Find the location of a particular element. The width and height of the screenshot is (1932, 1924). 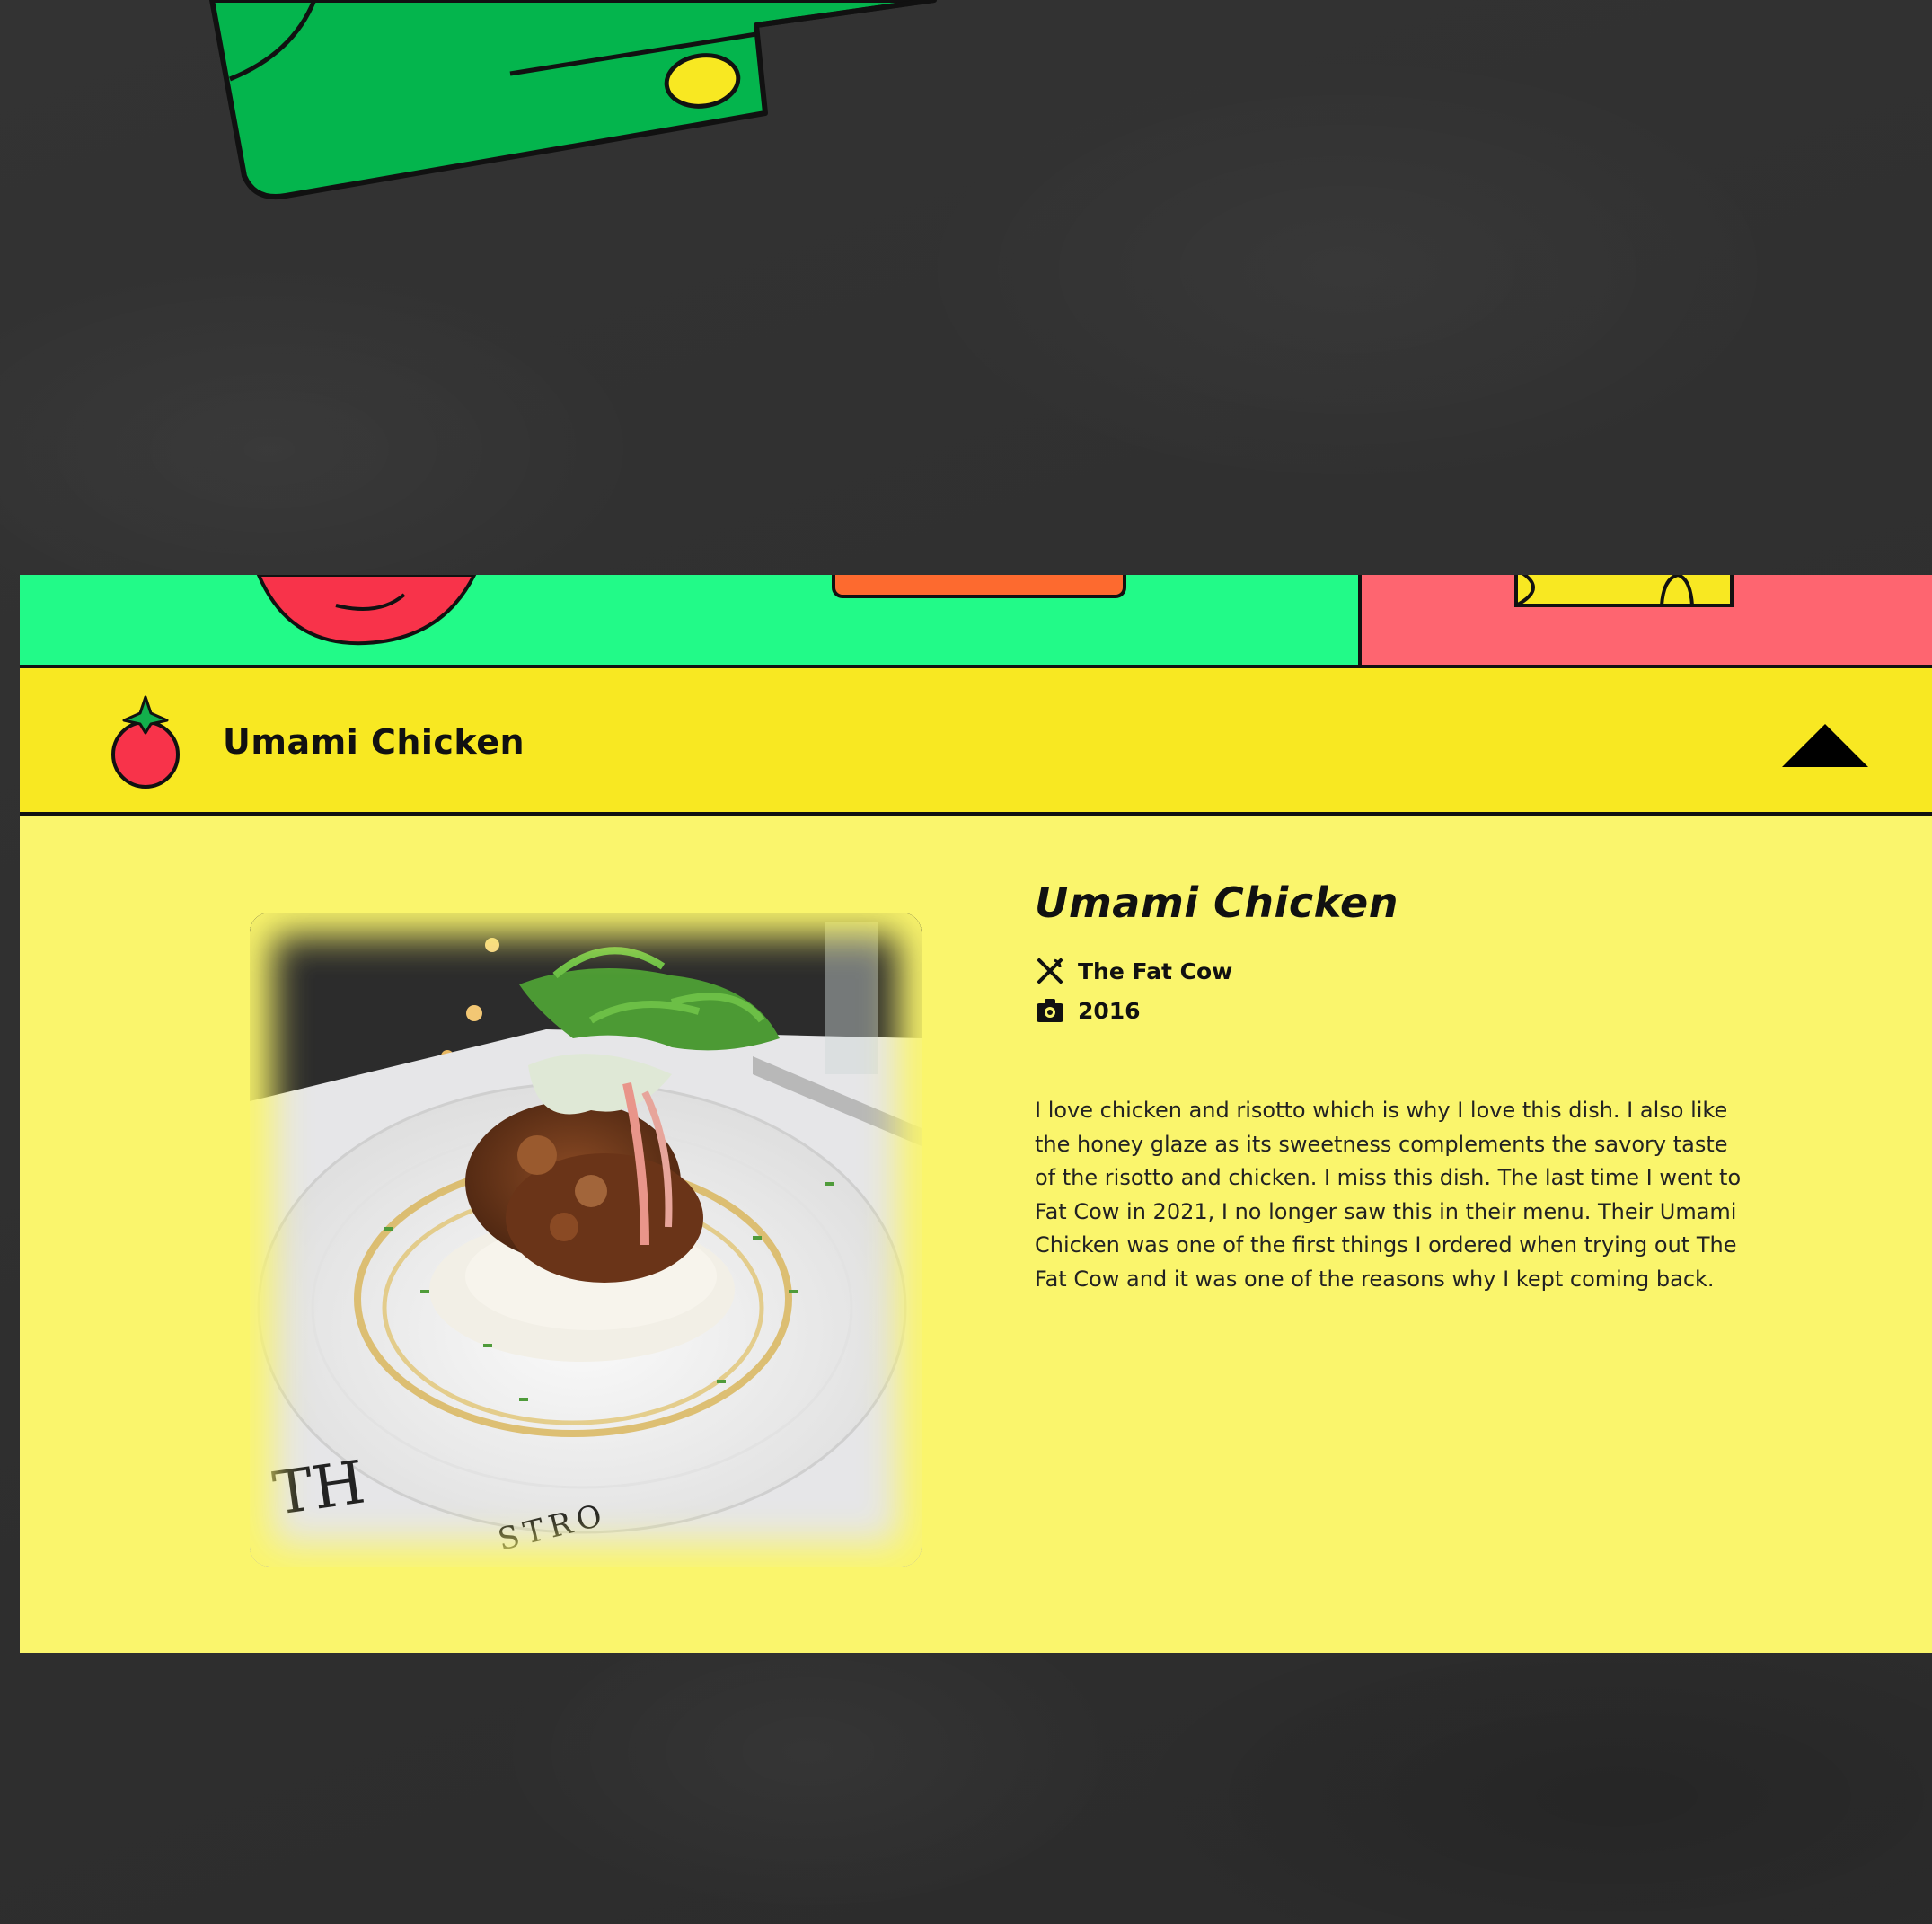

strip-pink-panel is located at coordinates (1647, 620).